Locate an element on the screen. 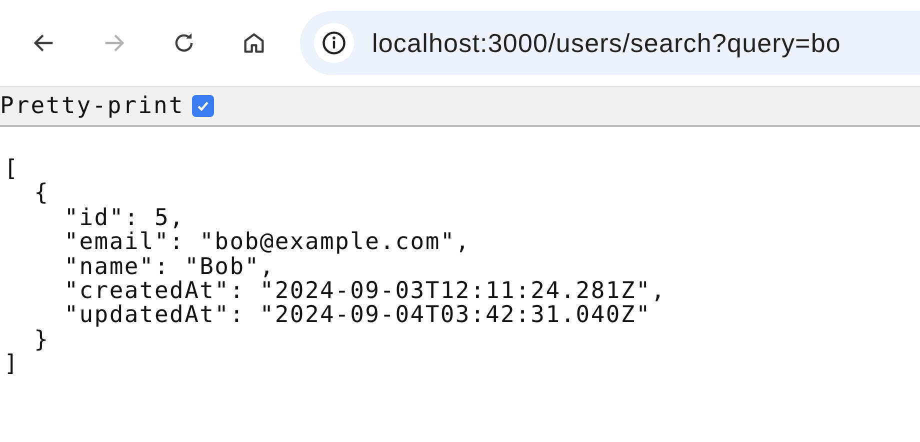 The height and width of the screenshot is (442, 920). info-icon is located at coordinates (334, 43).